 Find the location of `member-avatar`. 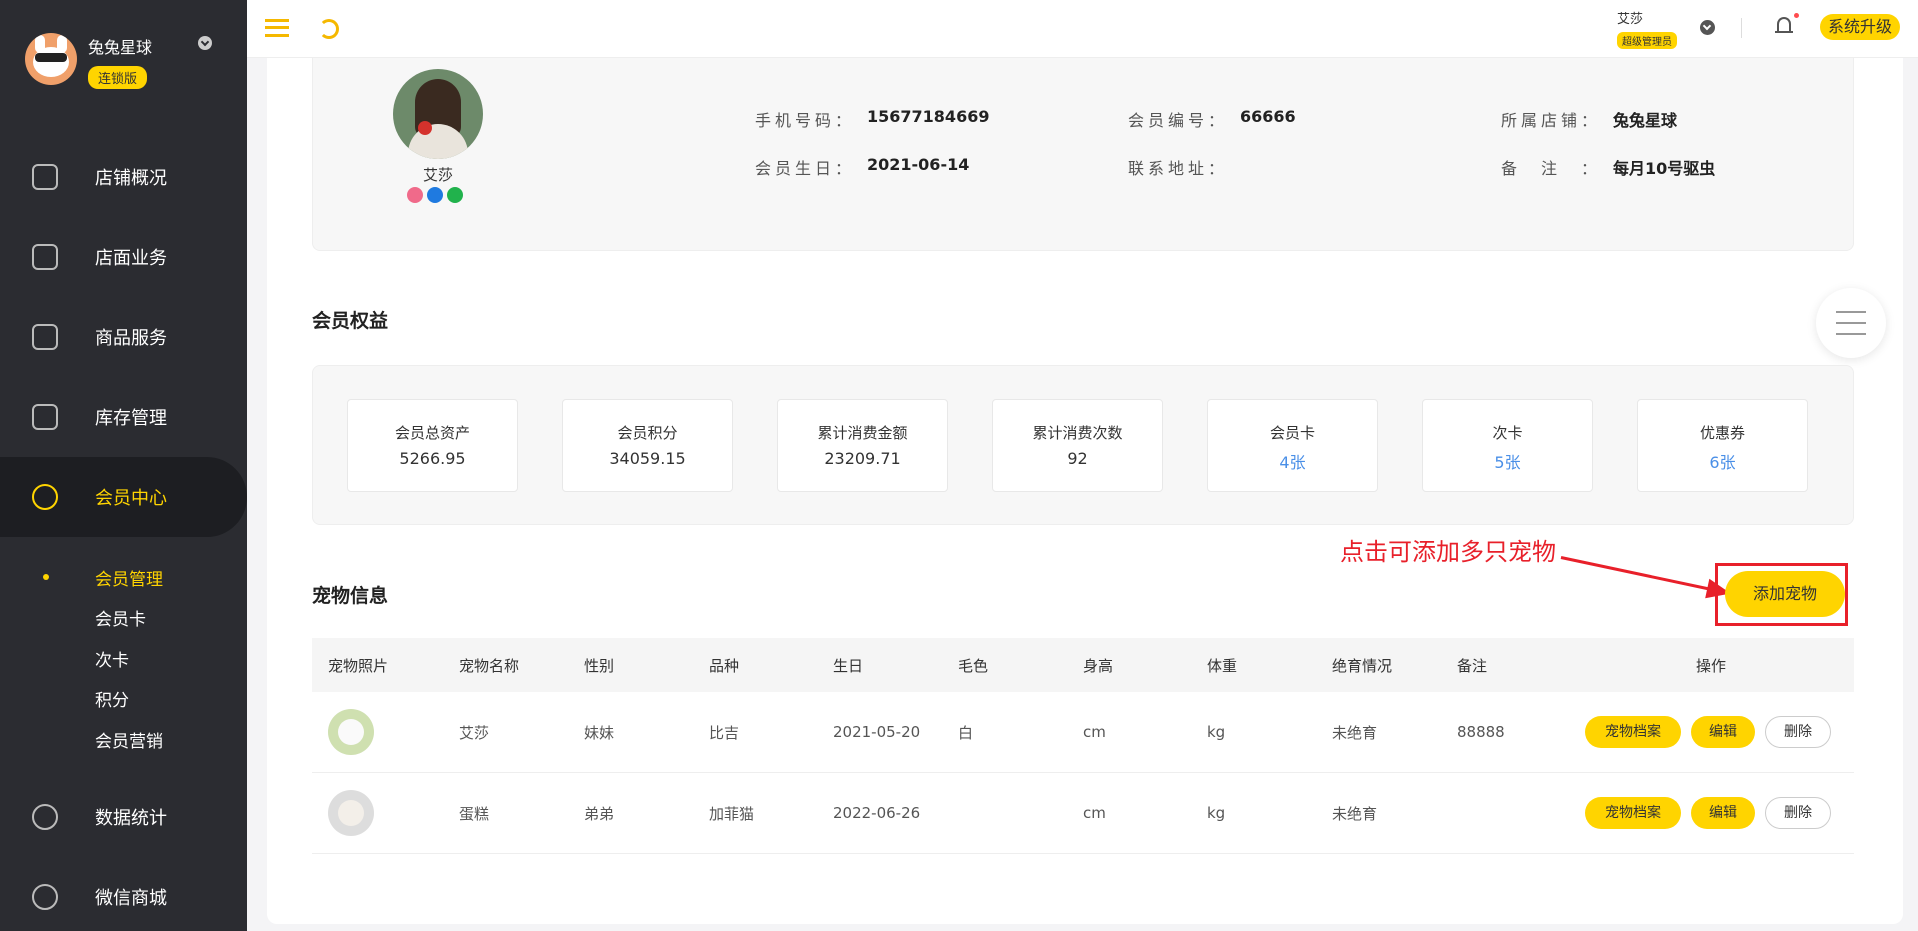

member-avatar is located at coordinates (438, 114).